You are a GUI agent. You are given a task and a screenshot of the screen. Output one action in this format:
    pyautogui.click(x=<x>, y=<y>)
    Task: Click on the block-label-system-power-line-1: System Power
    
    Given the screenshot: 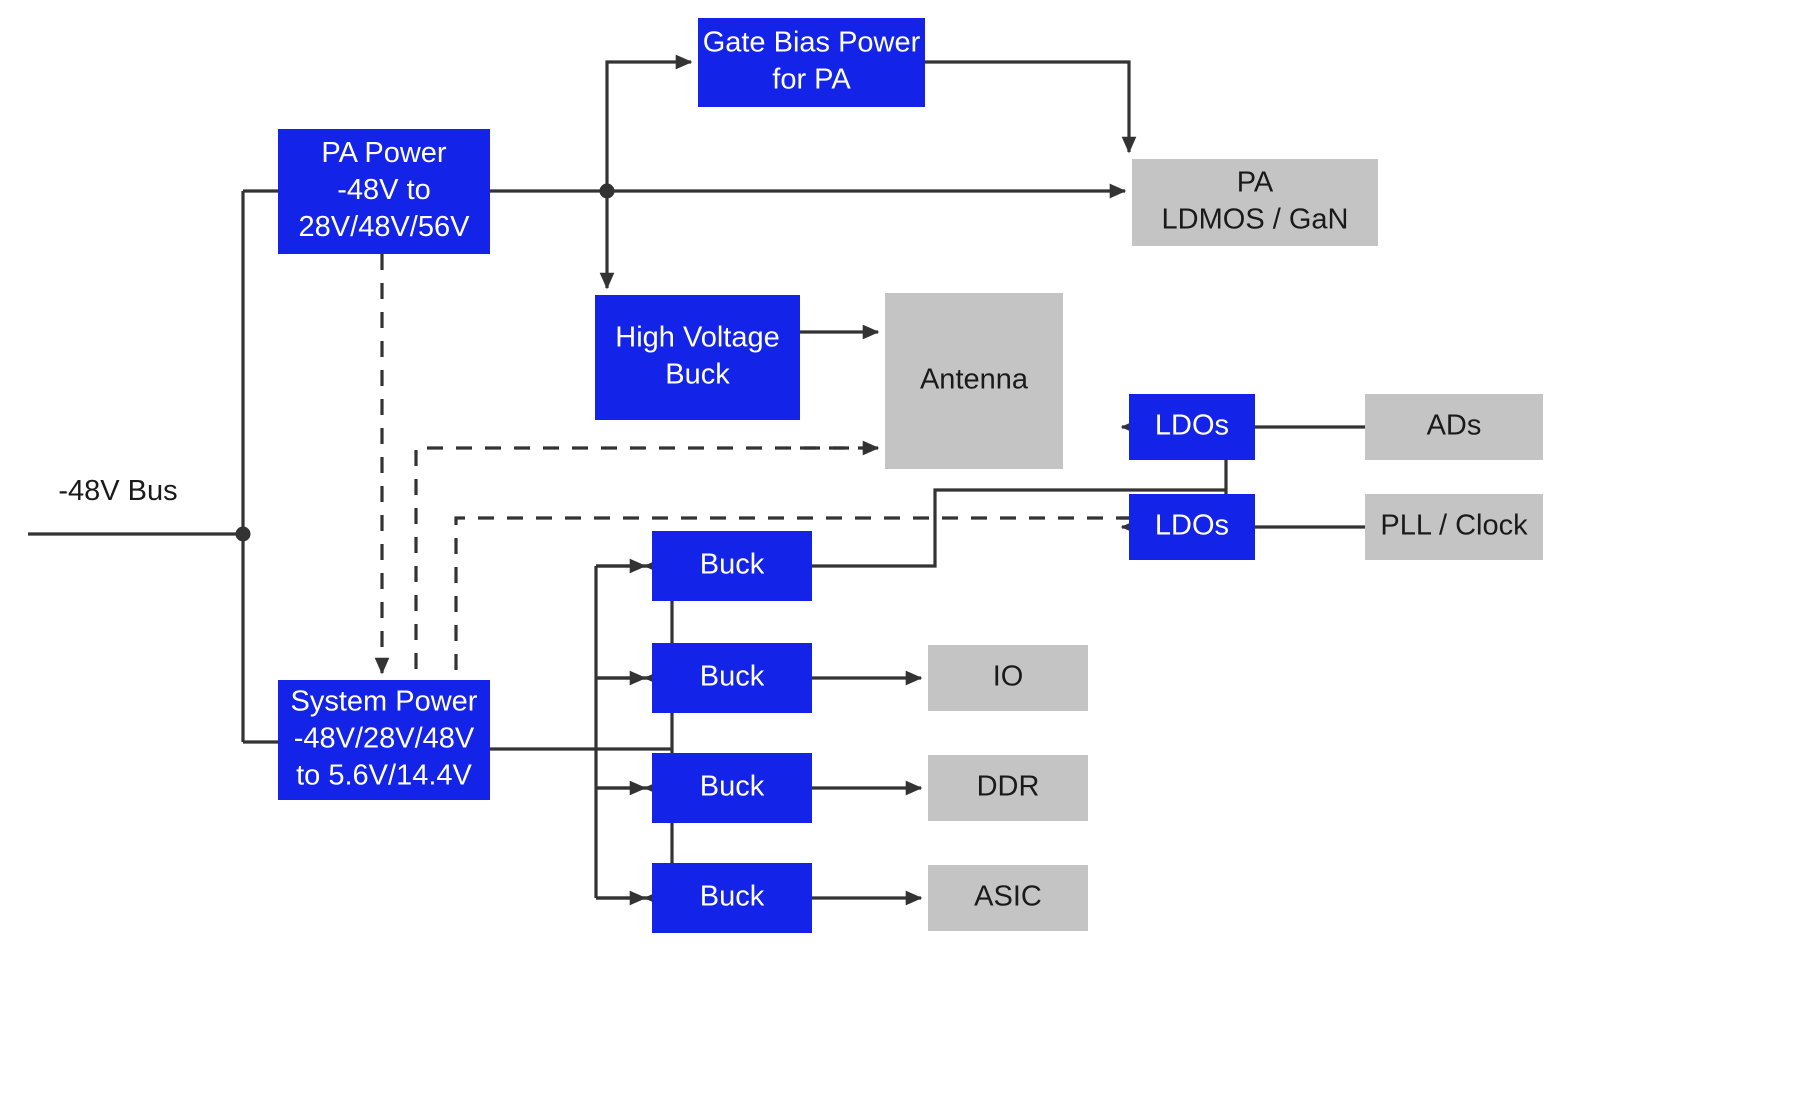 What is the action you would take?
    pyautogui.click(x=384, y=702)
    